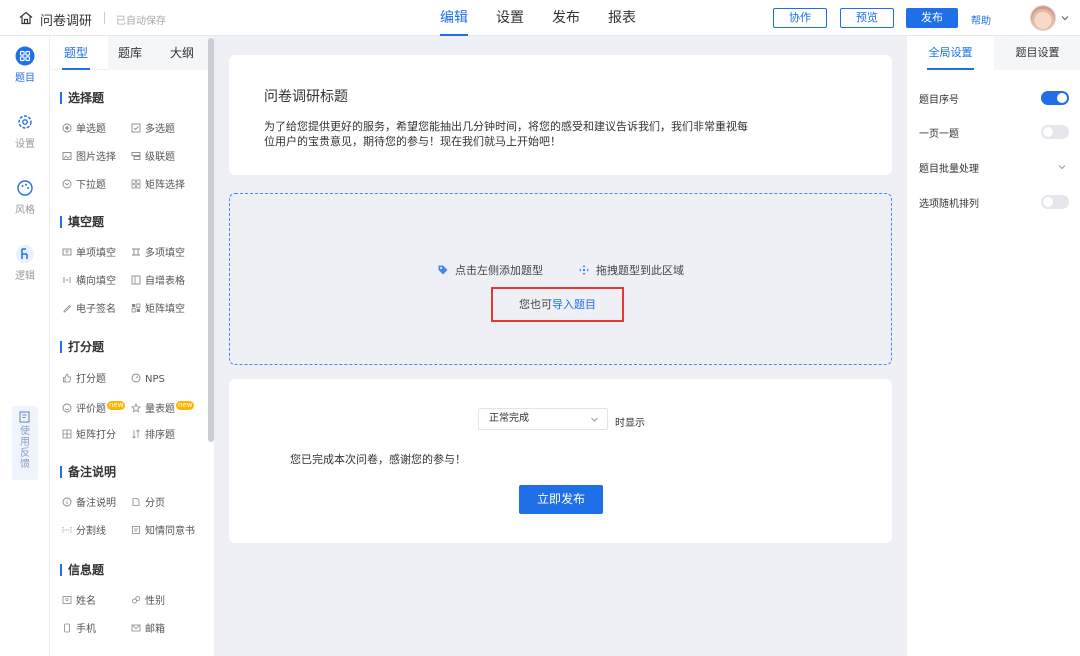 The image size is (1080, 656). I want to click on list-item: 级联题, so click(153, 158).